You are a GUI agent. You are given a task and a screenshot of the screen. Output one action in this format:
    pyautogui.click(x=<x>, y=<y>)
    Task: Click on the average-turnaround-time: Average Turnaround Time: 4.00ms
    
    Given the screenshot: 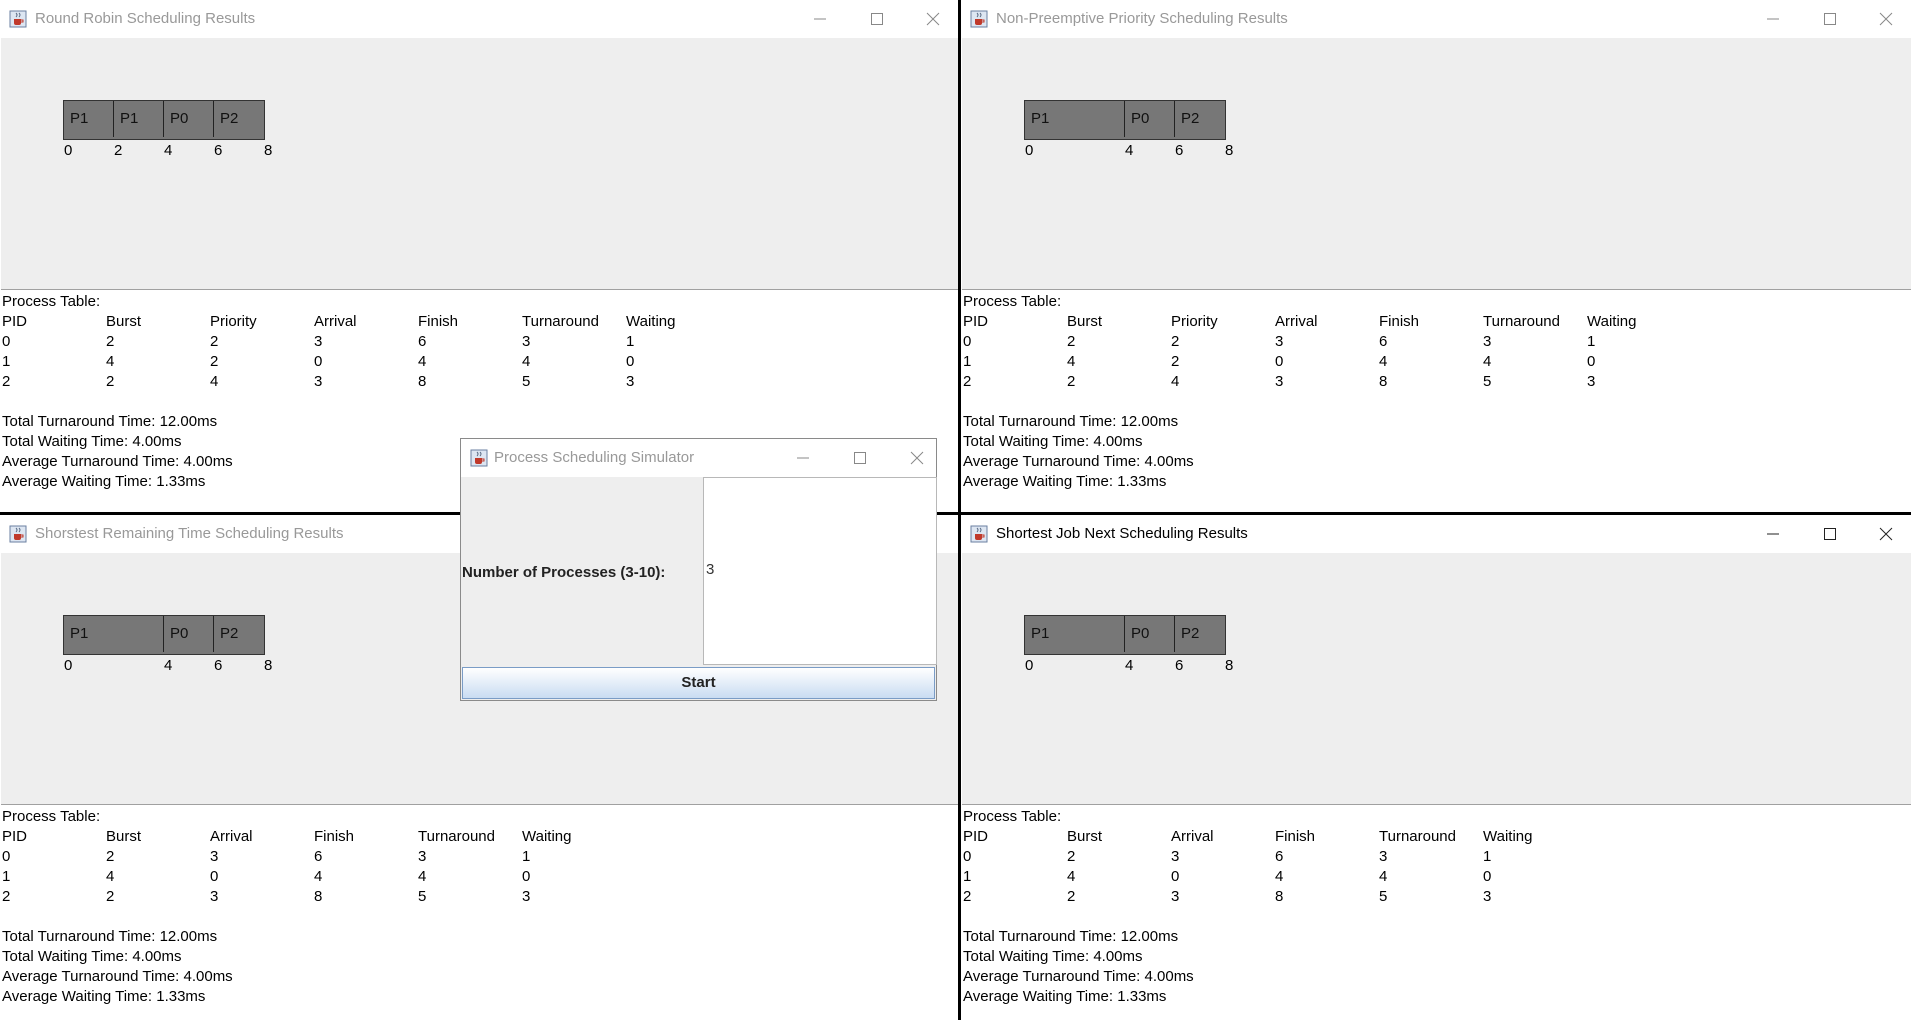 What is the action you would take?
    pyautogui.click(x=1078, y=976)
    